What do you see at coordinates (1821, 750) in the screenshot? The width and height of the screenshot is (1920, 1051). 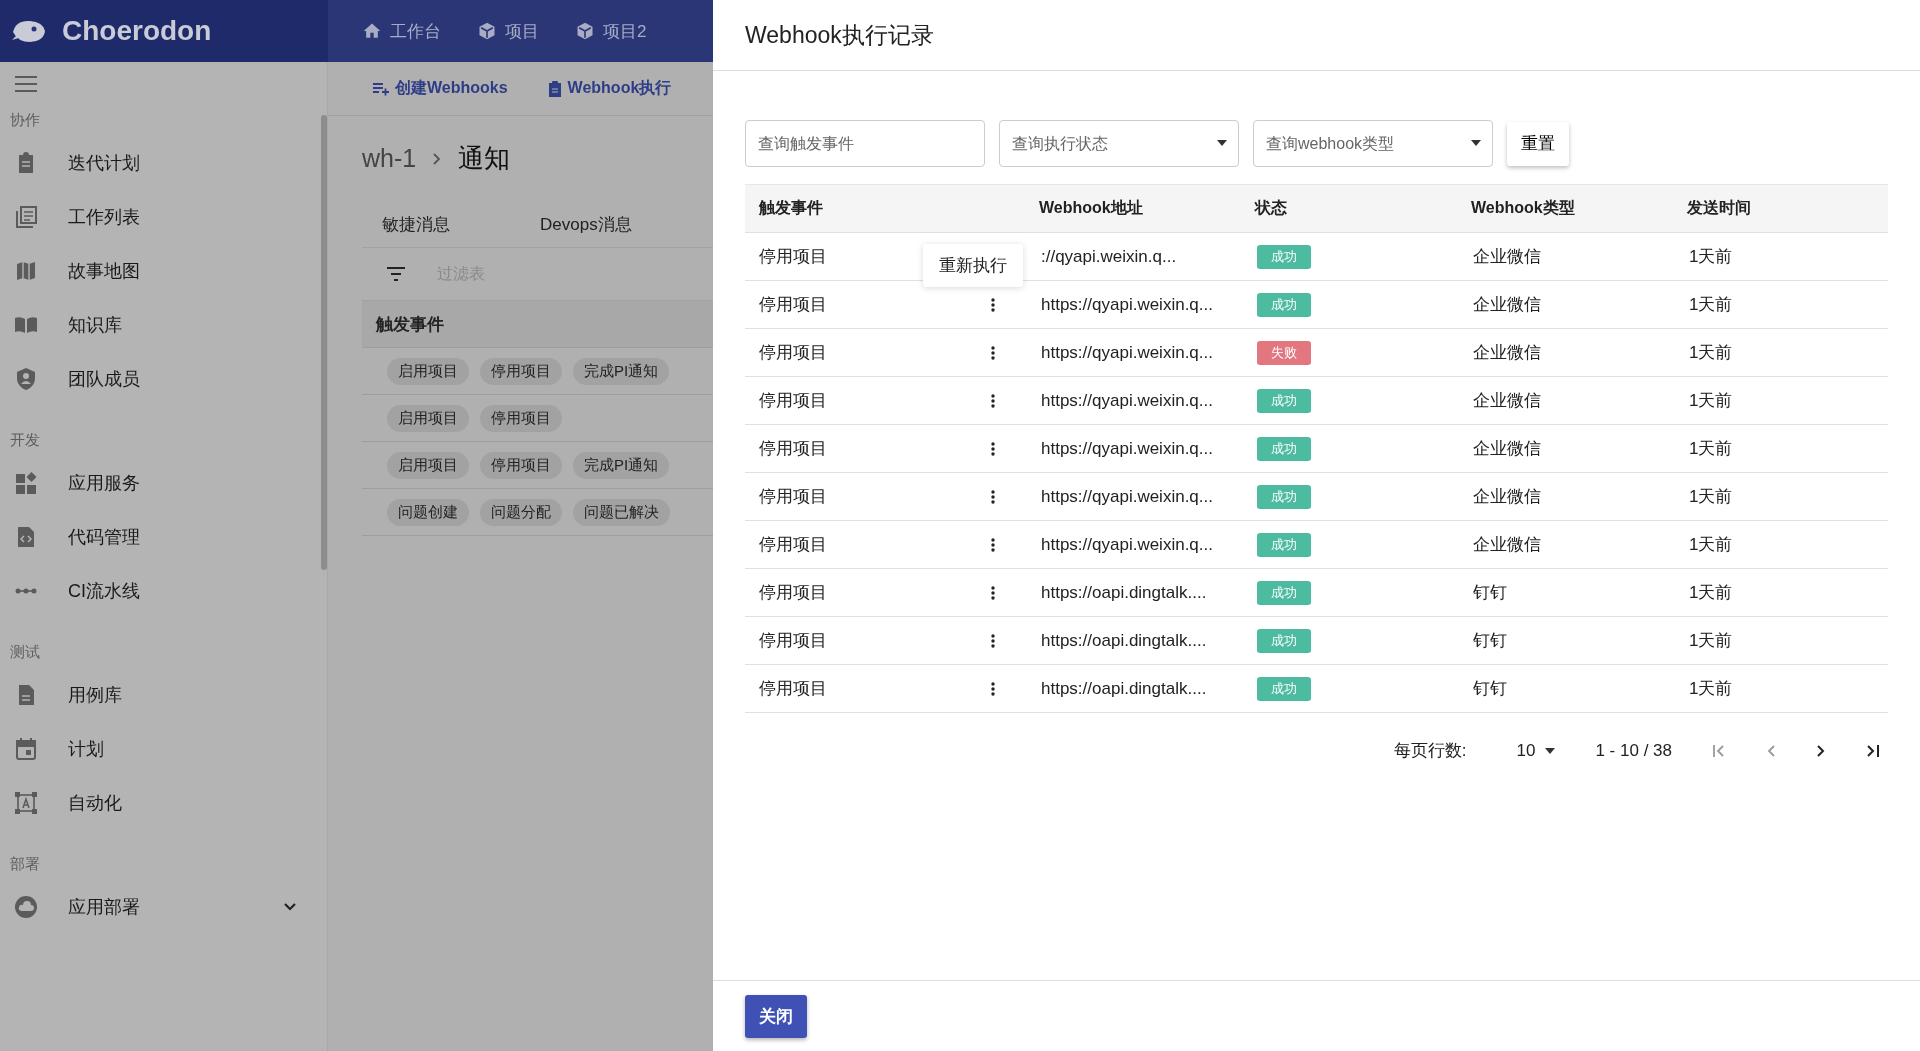 I see `next-page-icon` at bounding box center [1821, 750].